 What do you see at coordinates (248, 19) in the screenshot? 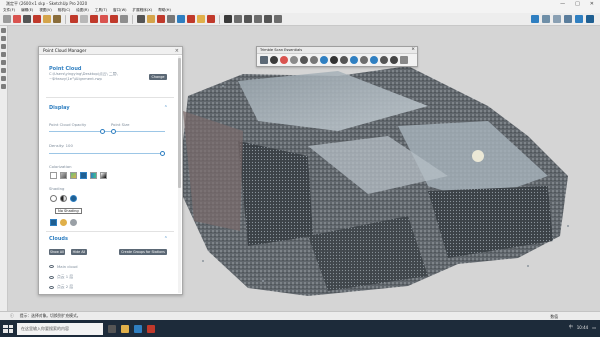
I see `camera-front-icon` at bounding box center [248, 19].